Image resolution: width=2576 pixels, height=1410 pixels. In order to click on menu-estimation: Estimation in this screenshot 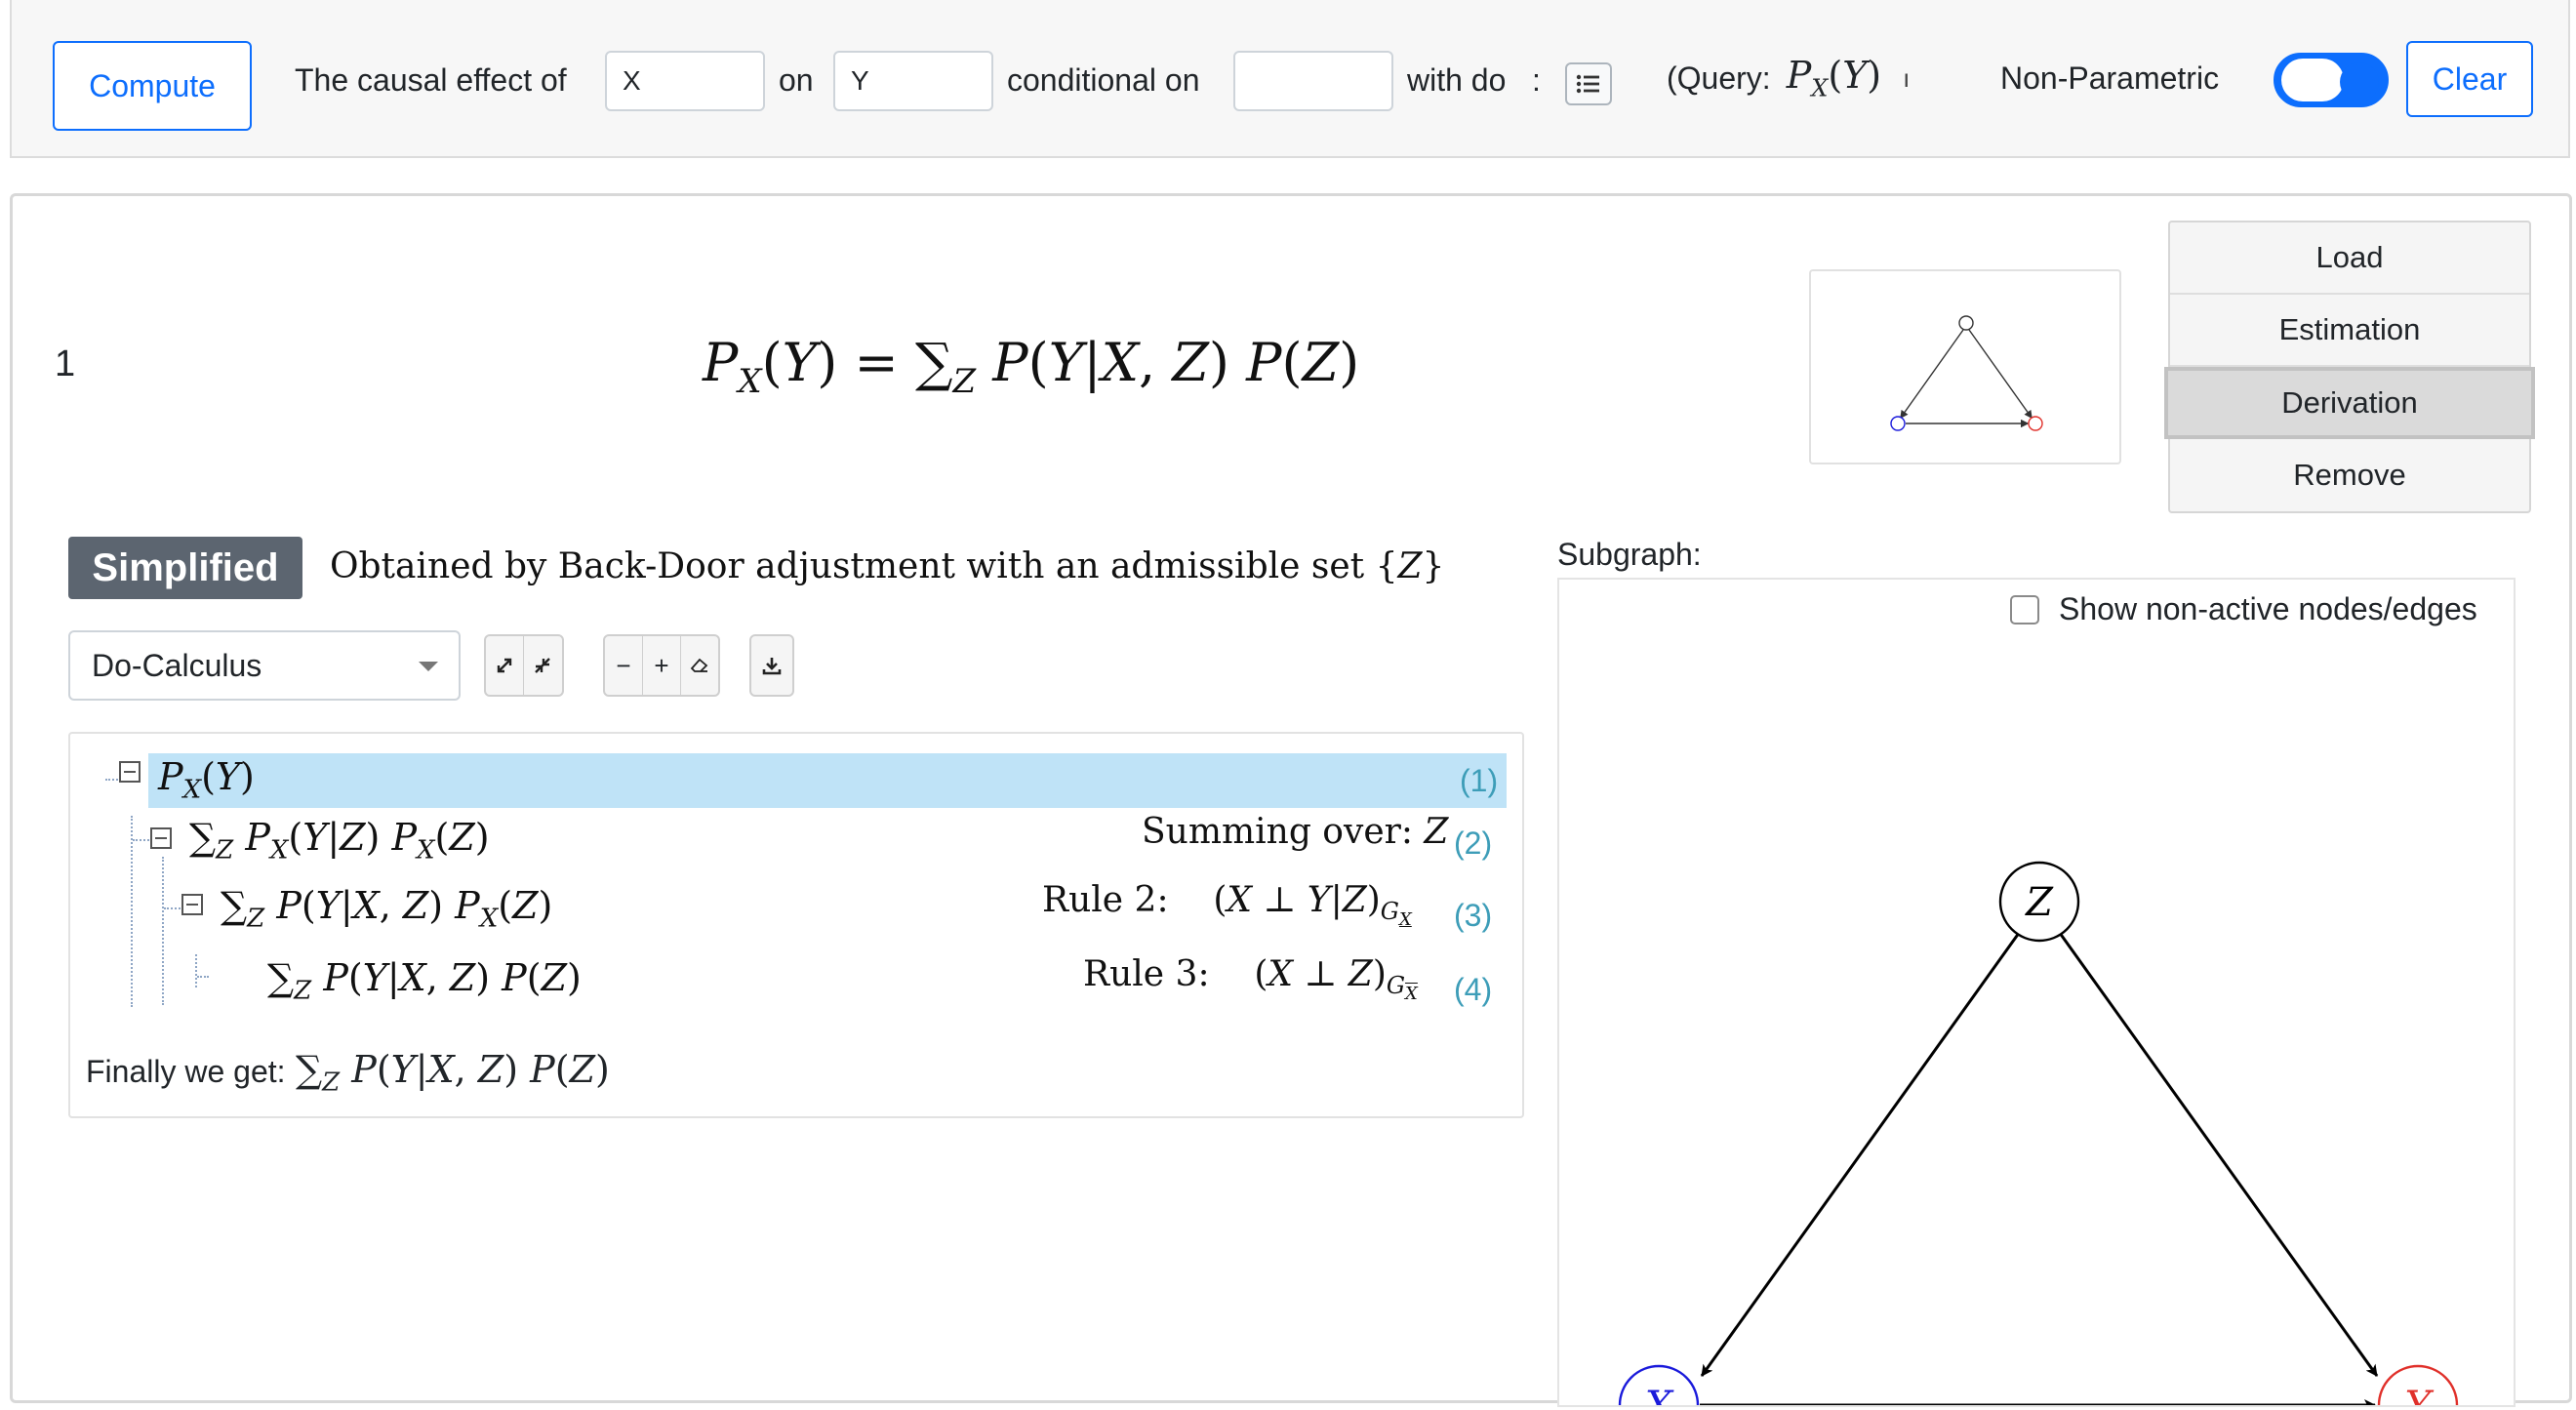, I will do `click(2349, 331)`.